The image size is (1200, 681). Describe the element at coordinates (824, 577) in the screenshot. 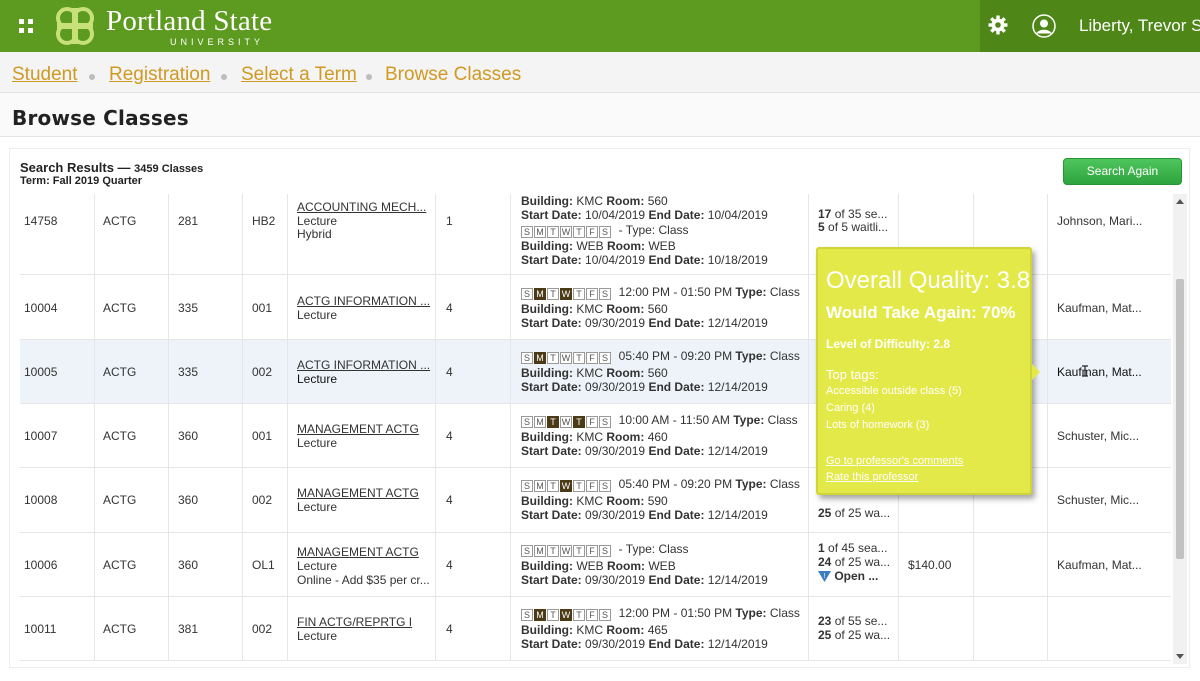

I see `open-seat-icon: !` at that location.